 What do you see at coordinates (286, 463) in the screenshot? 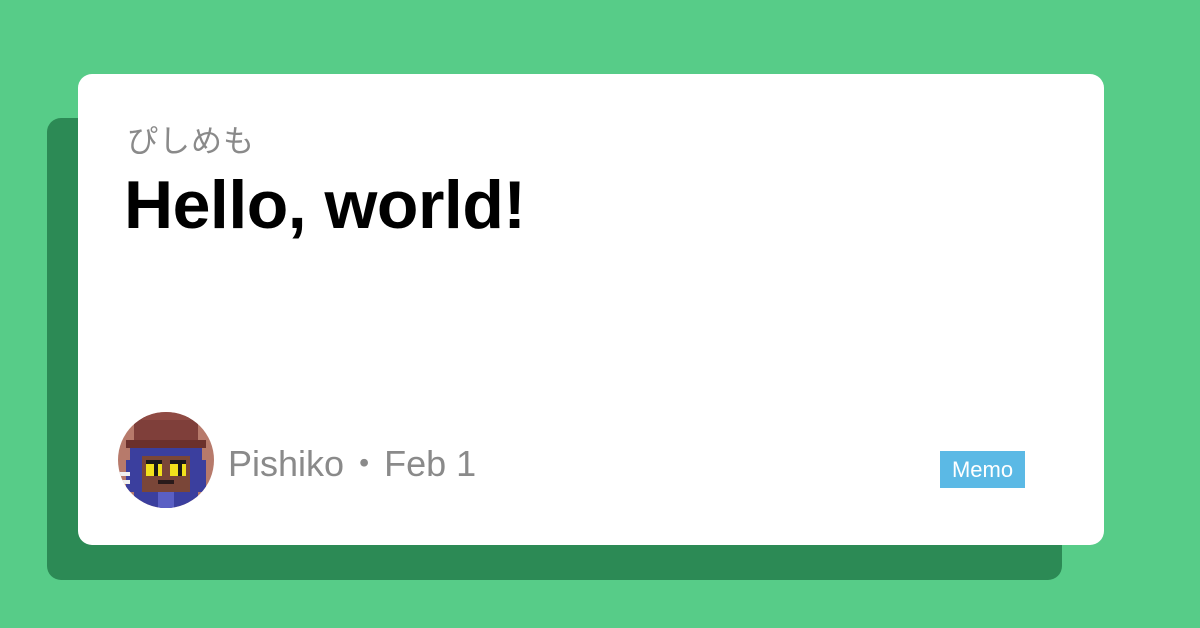
I see `author-name: Pishiko` at bounding box center [286, 463].